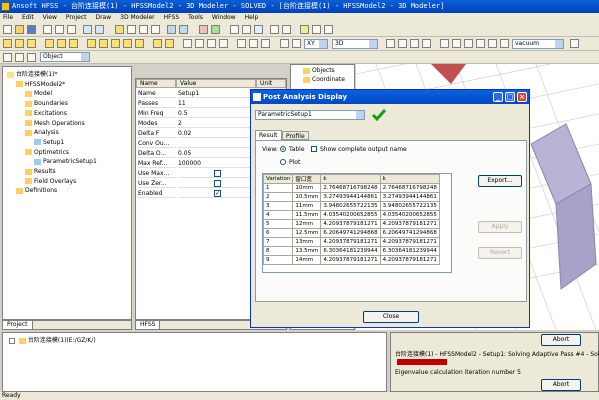  Describe the element at coordinates (217, 173) in the screenshot. I see `property-checkbox` at that location.